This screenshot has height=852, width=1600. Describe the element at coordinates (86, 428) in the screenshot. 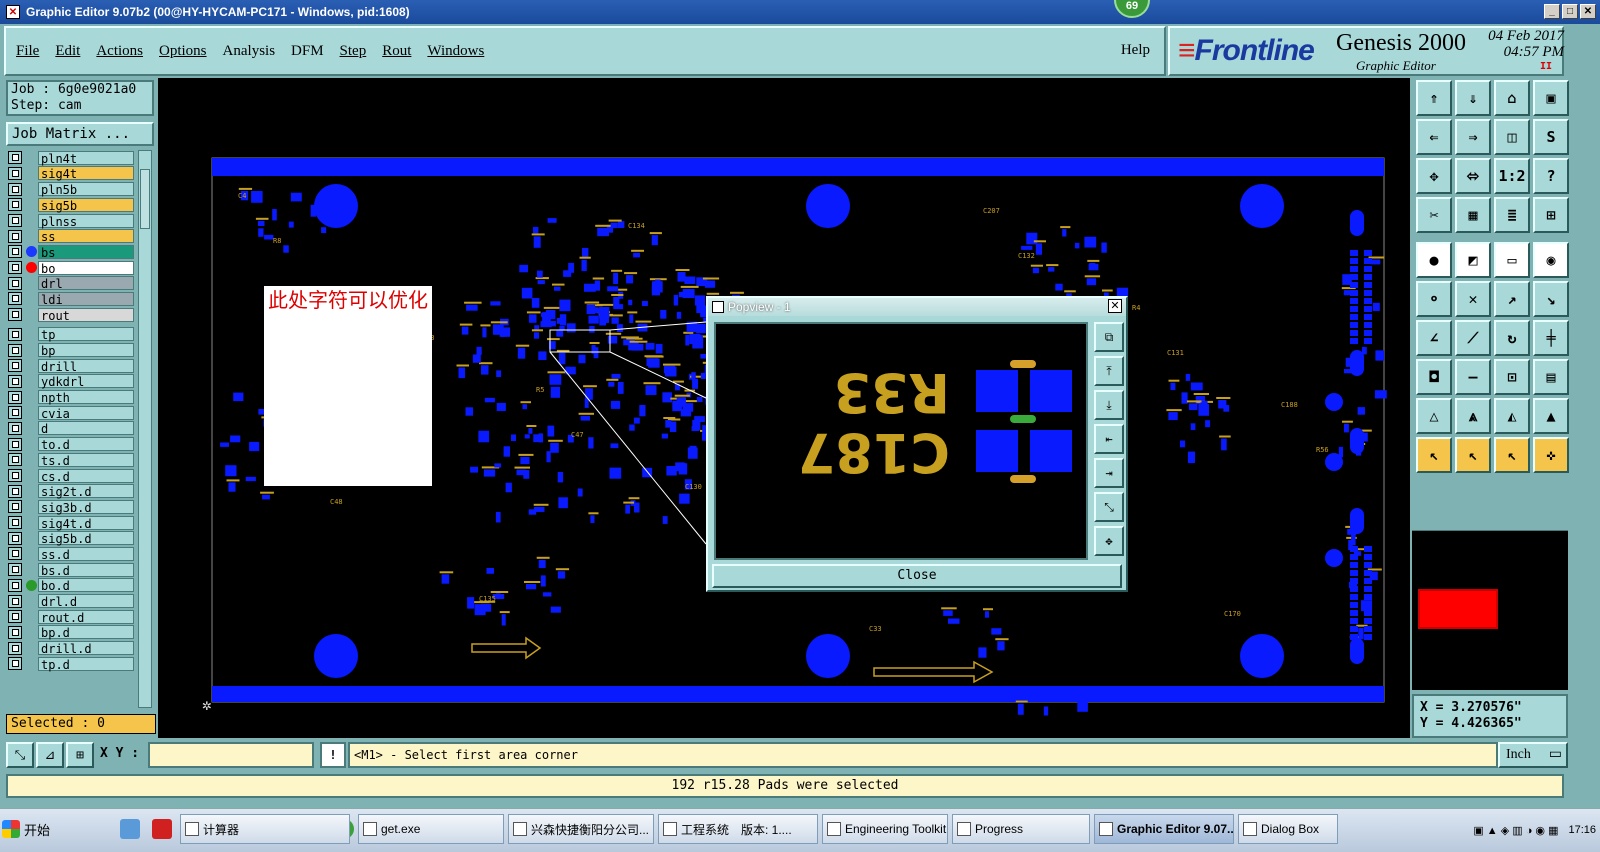

I see `layer-name: d` at that location.